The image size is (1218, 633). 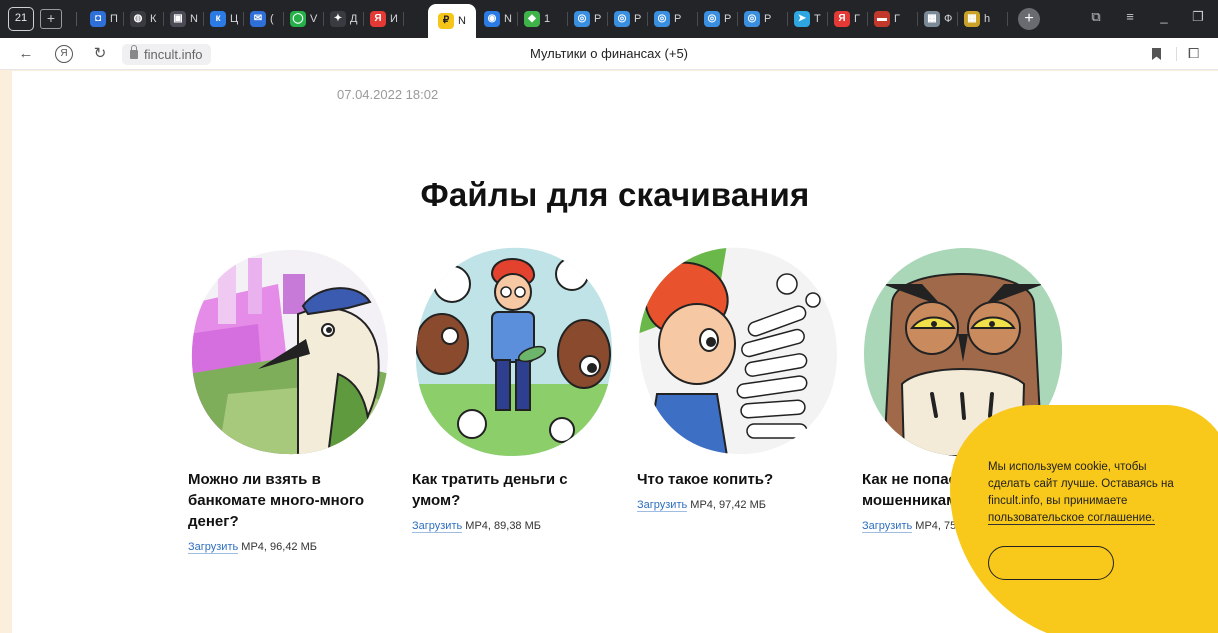 What do you see at coordinates (1164, 16) in the screenshot?
I see `minimize-icon: _` at bounding box center [1164, 16].